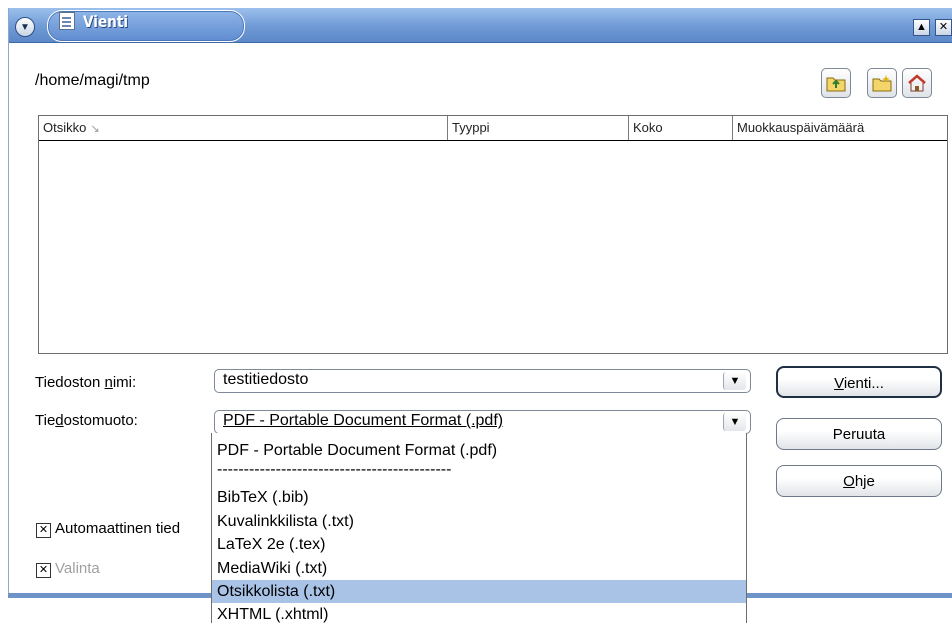 This screenshot has width=952, height=626. I want to click on folder-up-button, so click(836, 83).